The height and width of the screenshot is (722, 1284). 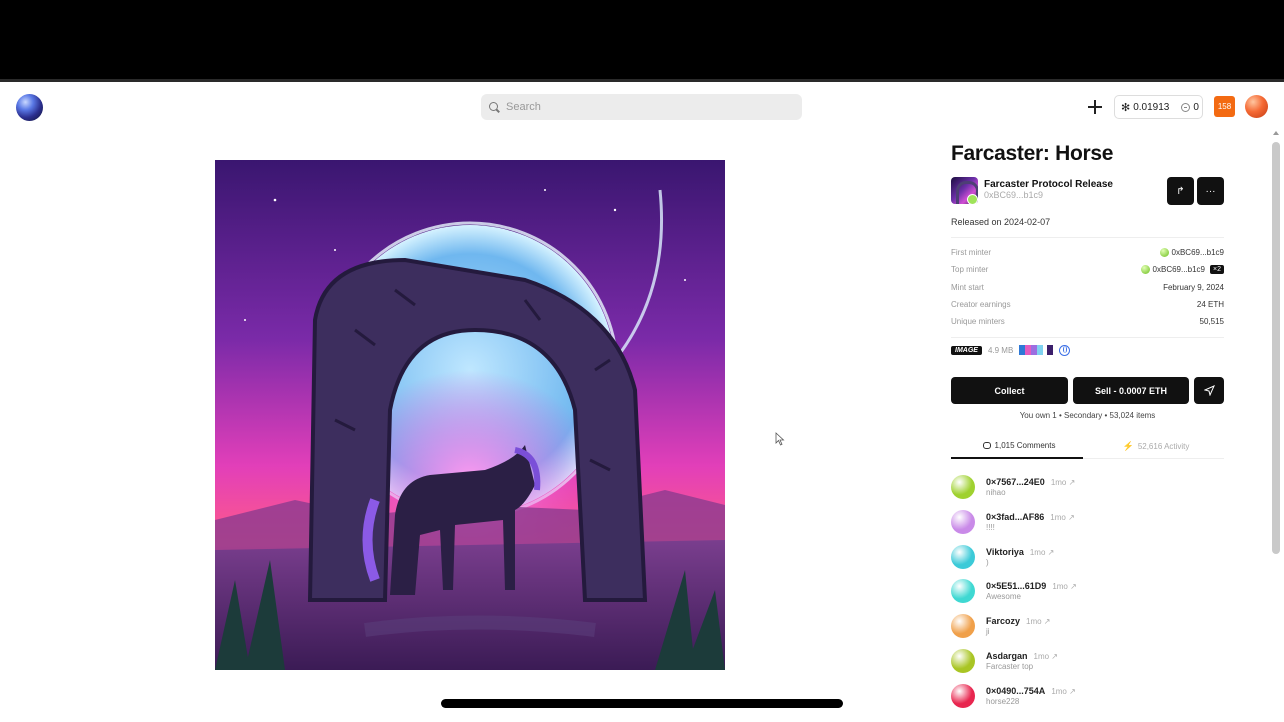 I want to click on tab-comments-label: 1,015 Comments, so click(x=1025, y=445).